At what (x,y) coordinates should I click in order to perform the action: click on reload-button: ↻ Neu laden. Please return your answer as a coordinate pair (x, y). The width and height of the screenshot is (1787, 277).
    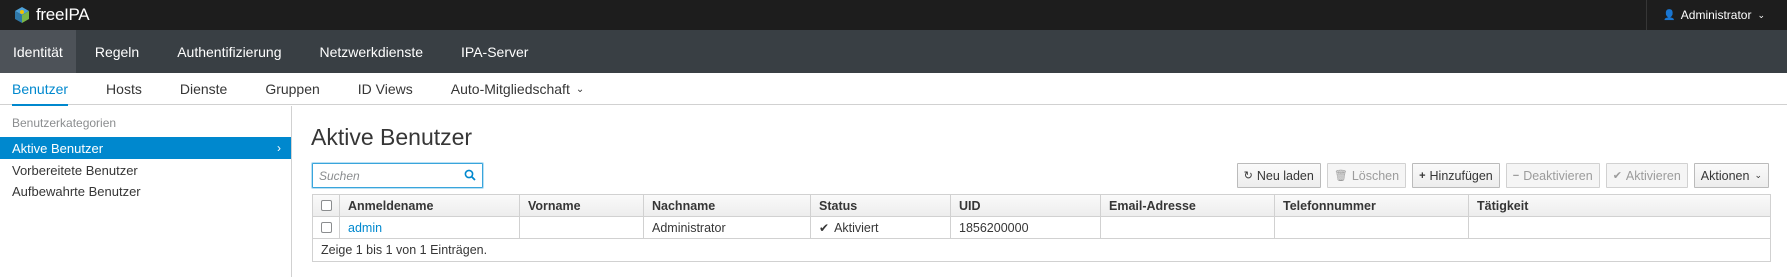
    Looking at the image, I should click on (1278, 175).